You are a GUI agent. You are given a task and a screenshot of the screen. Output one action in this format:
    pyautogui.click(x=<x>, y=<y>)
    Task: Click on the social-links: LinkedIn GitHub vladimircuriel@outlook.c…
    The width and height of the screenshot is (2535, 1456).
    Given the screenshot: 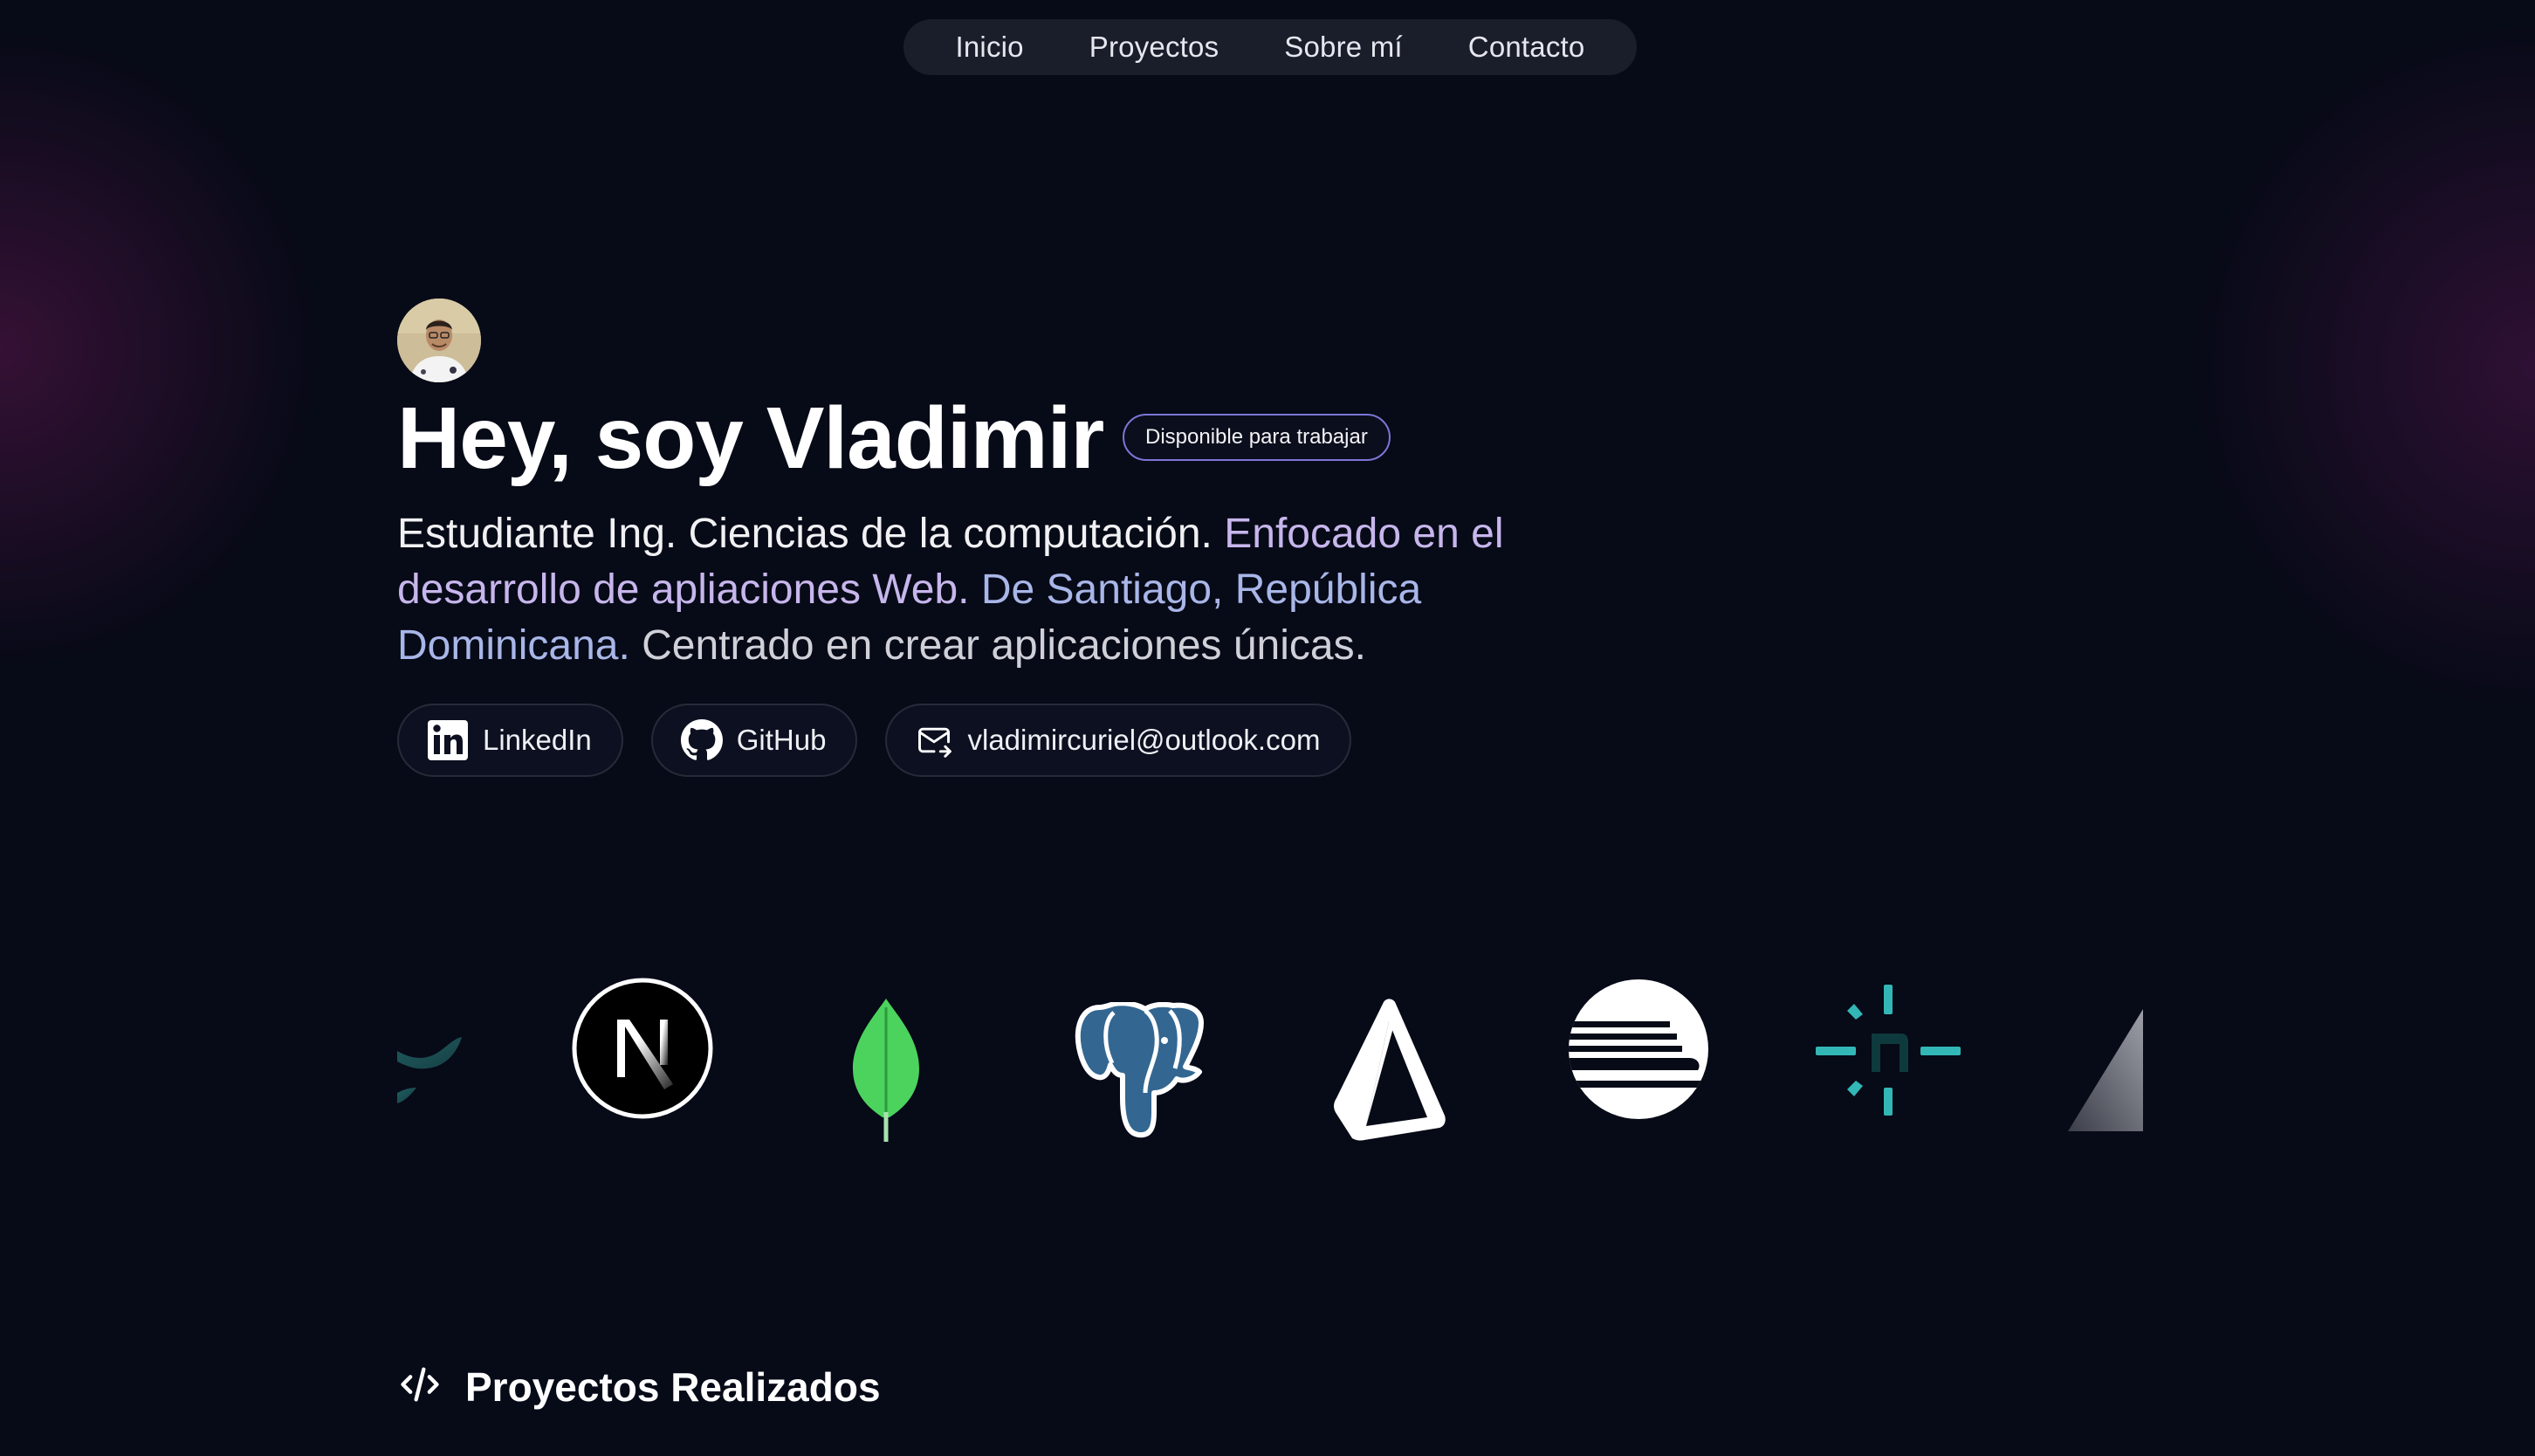 What is the action you would take?
    pyautogui.click(x=874, y=740)
    